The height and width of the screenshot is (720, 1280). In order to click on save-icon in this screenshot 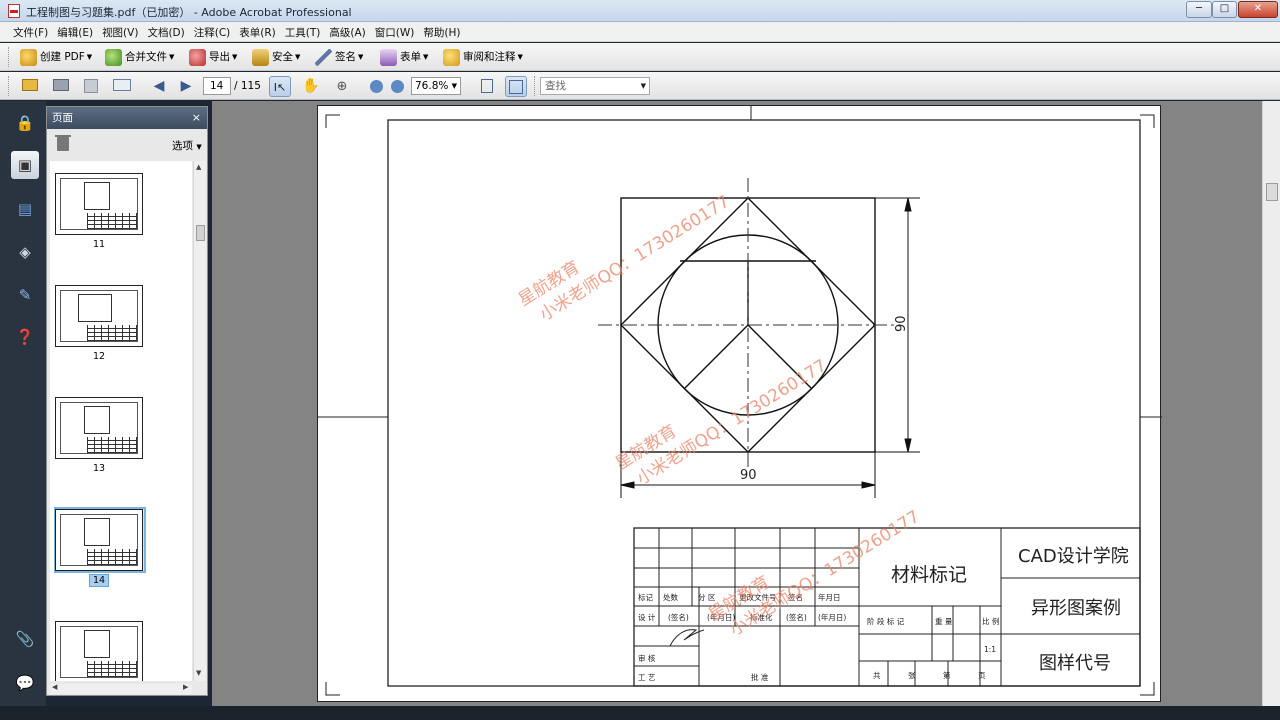, I will do `click(91, 86)`.